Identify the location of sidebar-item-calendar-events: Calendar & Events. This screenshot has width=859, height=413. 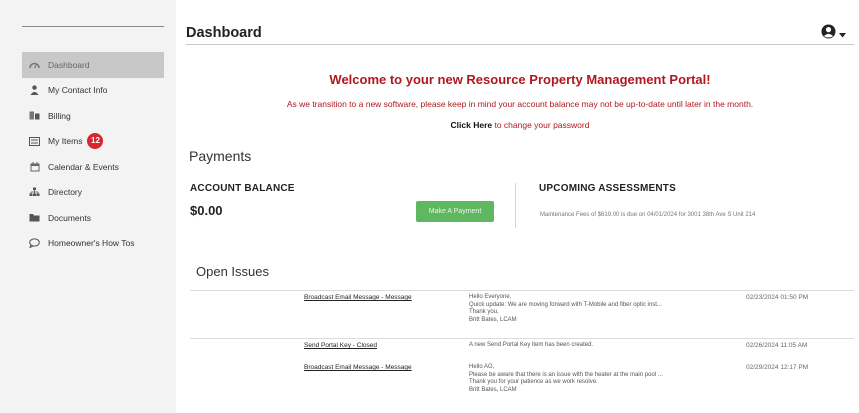
(93, 167).